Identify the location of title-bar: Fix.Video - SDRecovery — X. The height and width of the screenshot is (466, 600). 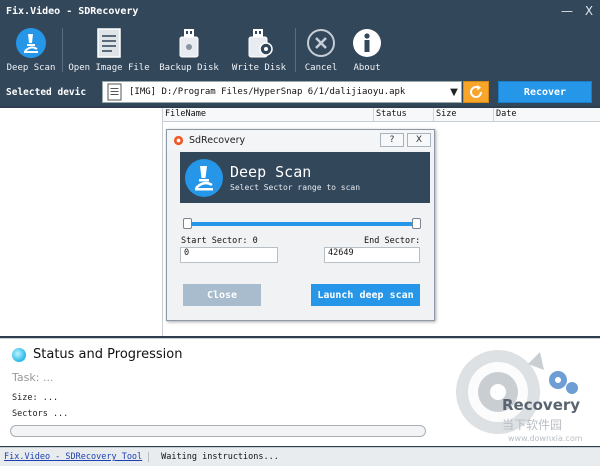
(300, 11).